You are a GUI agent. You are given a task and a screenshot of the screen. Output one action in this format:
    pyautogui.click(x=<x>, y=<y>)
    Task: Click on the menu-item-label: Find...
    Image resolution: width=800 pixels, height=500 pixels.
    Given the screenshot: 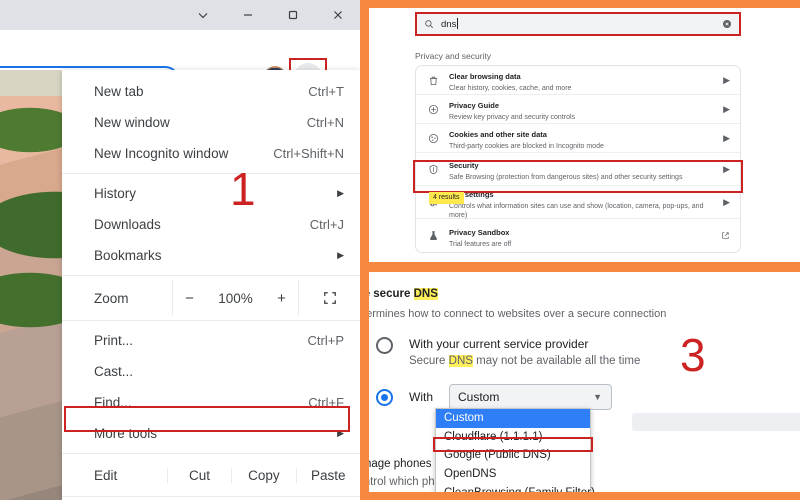 What is the action you would take?
    pyautogui.click(x=113, y=402)
    